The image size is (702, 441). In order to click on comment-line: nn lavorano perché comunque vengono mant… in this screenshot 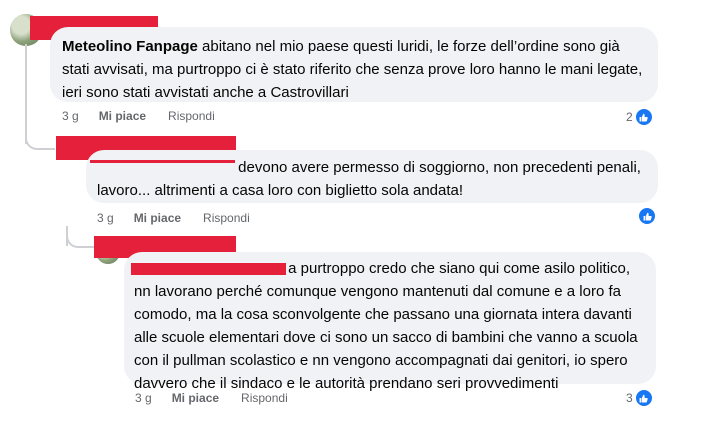, I will do `click(377, 291)`.